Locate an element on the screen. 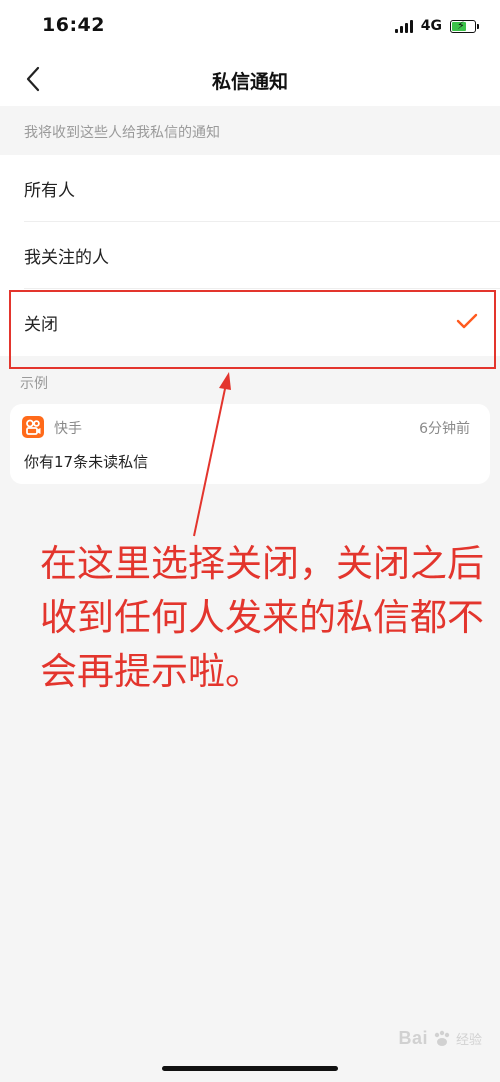  example-label: 示例 is located at coordinates (34, 384).